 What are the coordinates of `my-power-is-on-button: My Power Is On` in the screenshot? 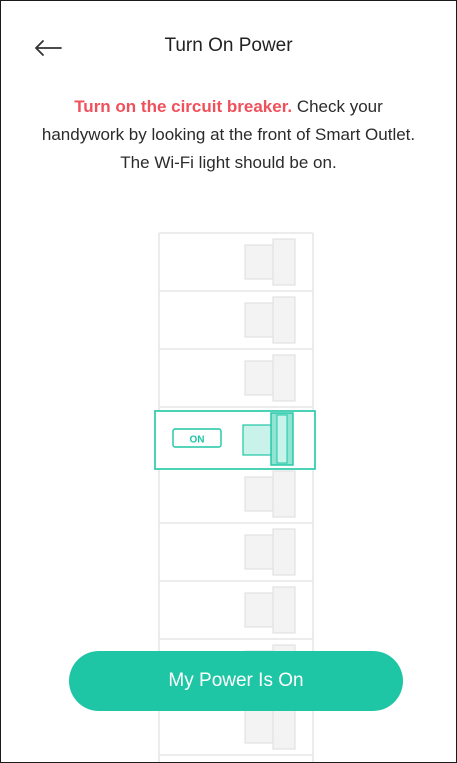 It's located at (236, 681).